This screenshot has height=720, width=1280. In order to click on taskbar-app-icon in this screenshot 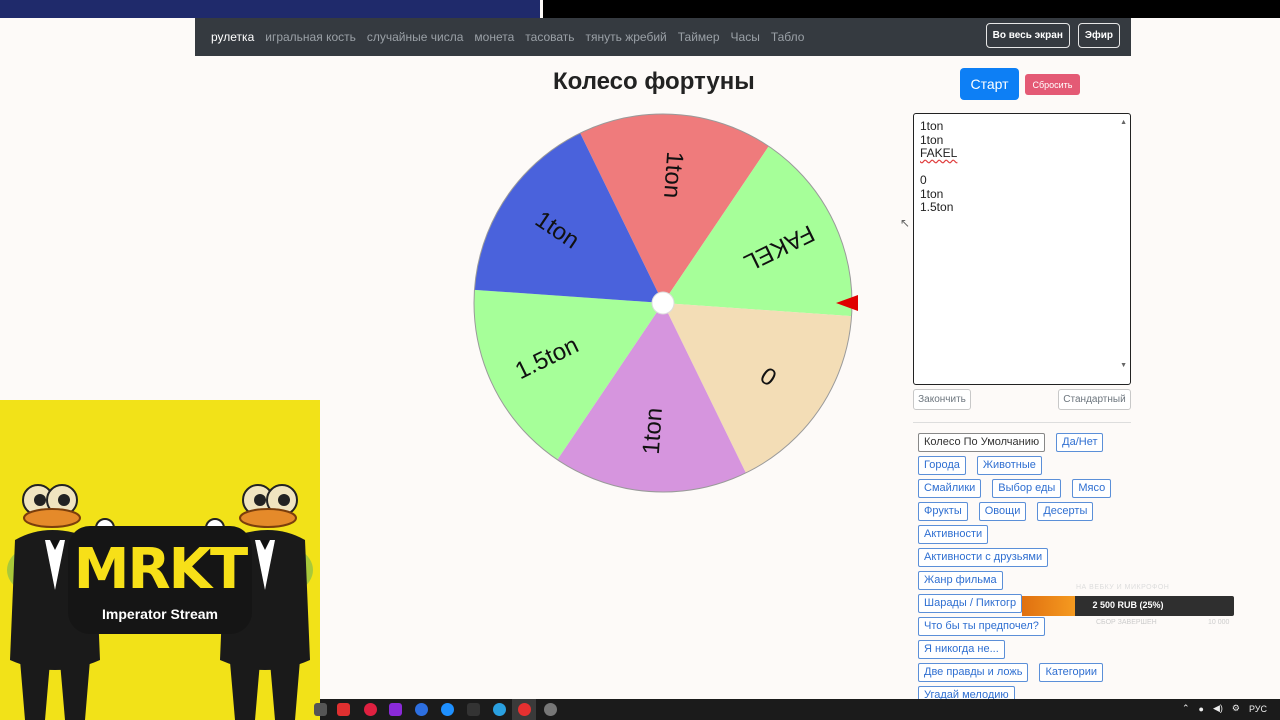, I will do `click(320, 709)`.